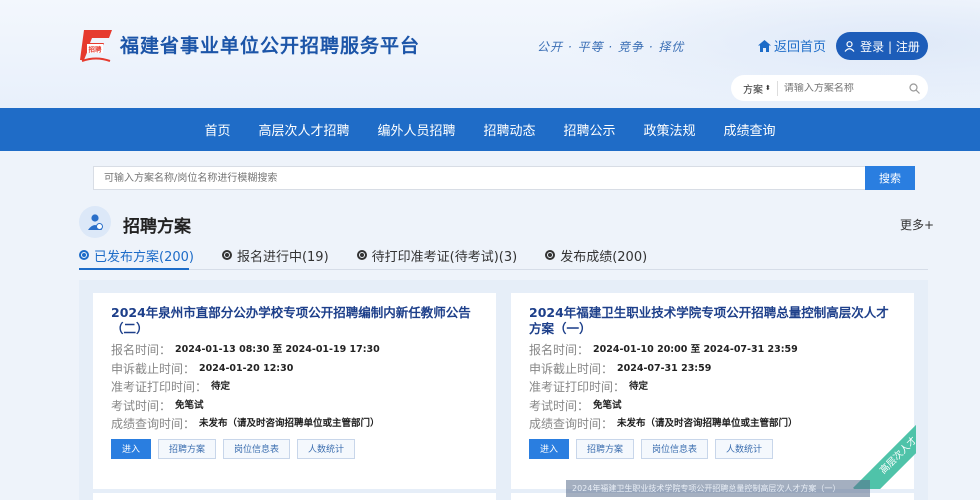 The width and height of the screenshot is (980, 500). I want to click on tab-label: 报名进行中(19), so click(282, 257).